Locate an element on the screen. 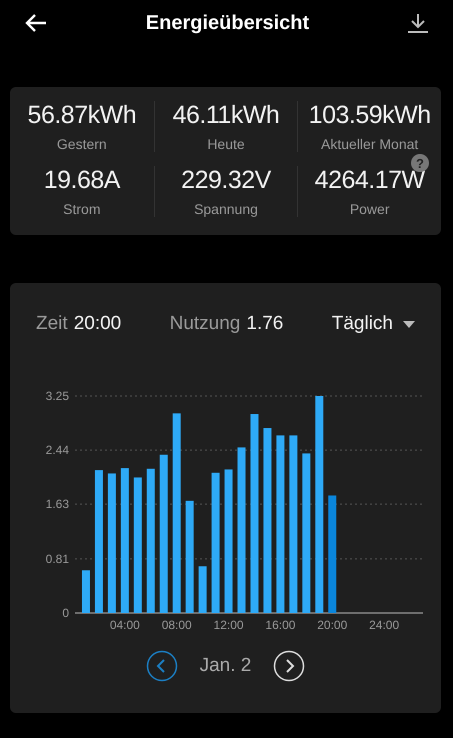  y-tick-label: 3.25 is located at coordinates (57, 396).